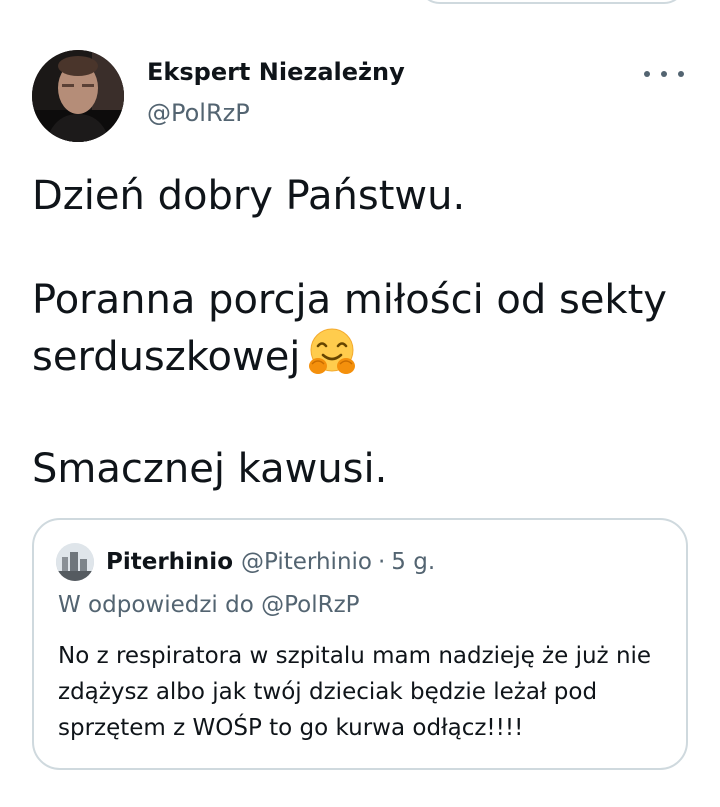 The image size is (720, 807). I want to click on more-horizontal-icon, so click(664, 74).